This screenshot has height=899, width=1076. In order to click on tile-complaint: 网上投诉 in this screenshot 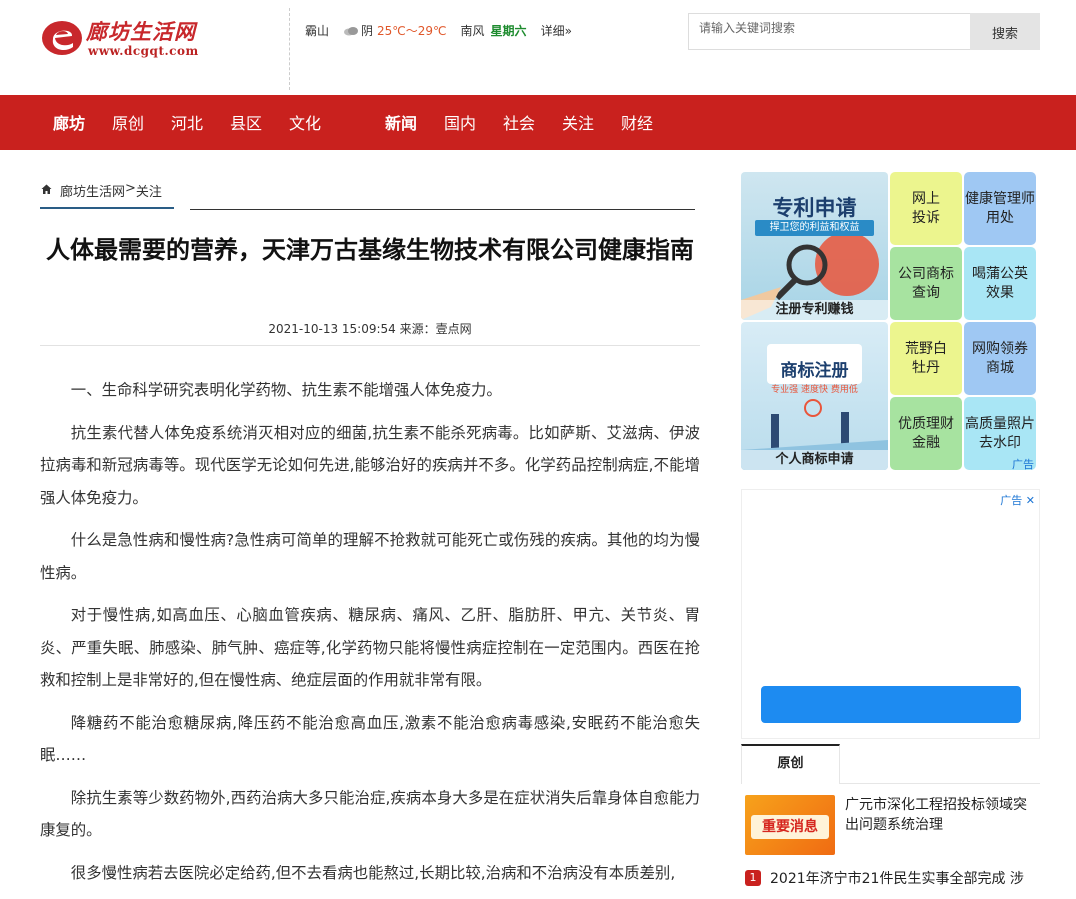, I will do `click(926, 208)`.